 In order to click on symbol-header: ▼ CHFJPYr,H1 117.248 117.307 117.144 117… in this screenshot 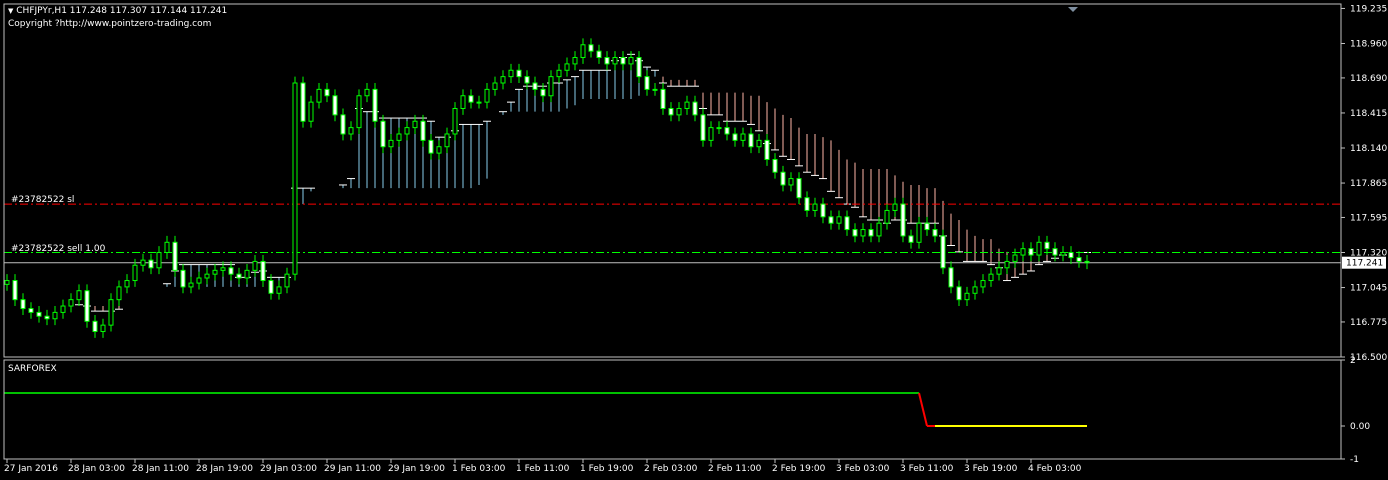, I will do `click(117, 11)`.